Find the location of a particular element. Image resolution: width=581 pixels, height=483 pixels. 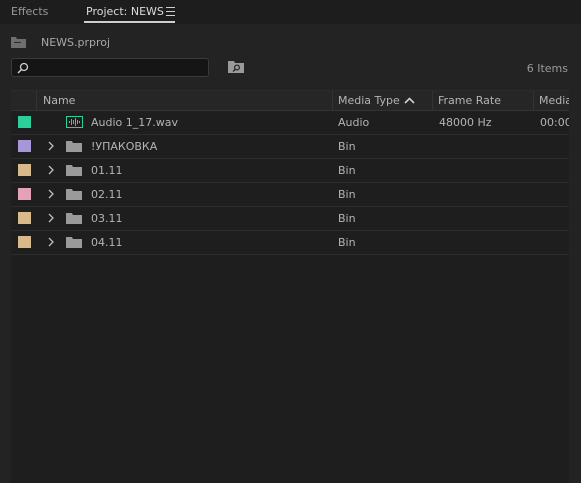

search-icon is located at coordinates (23, 68).